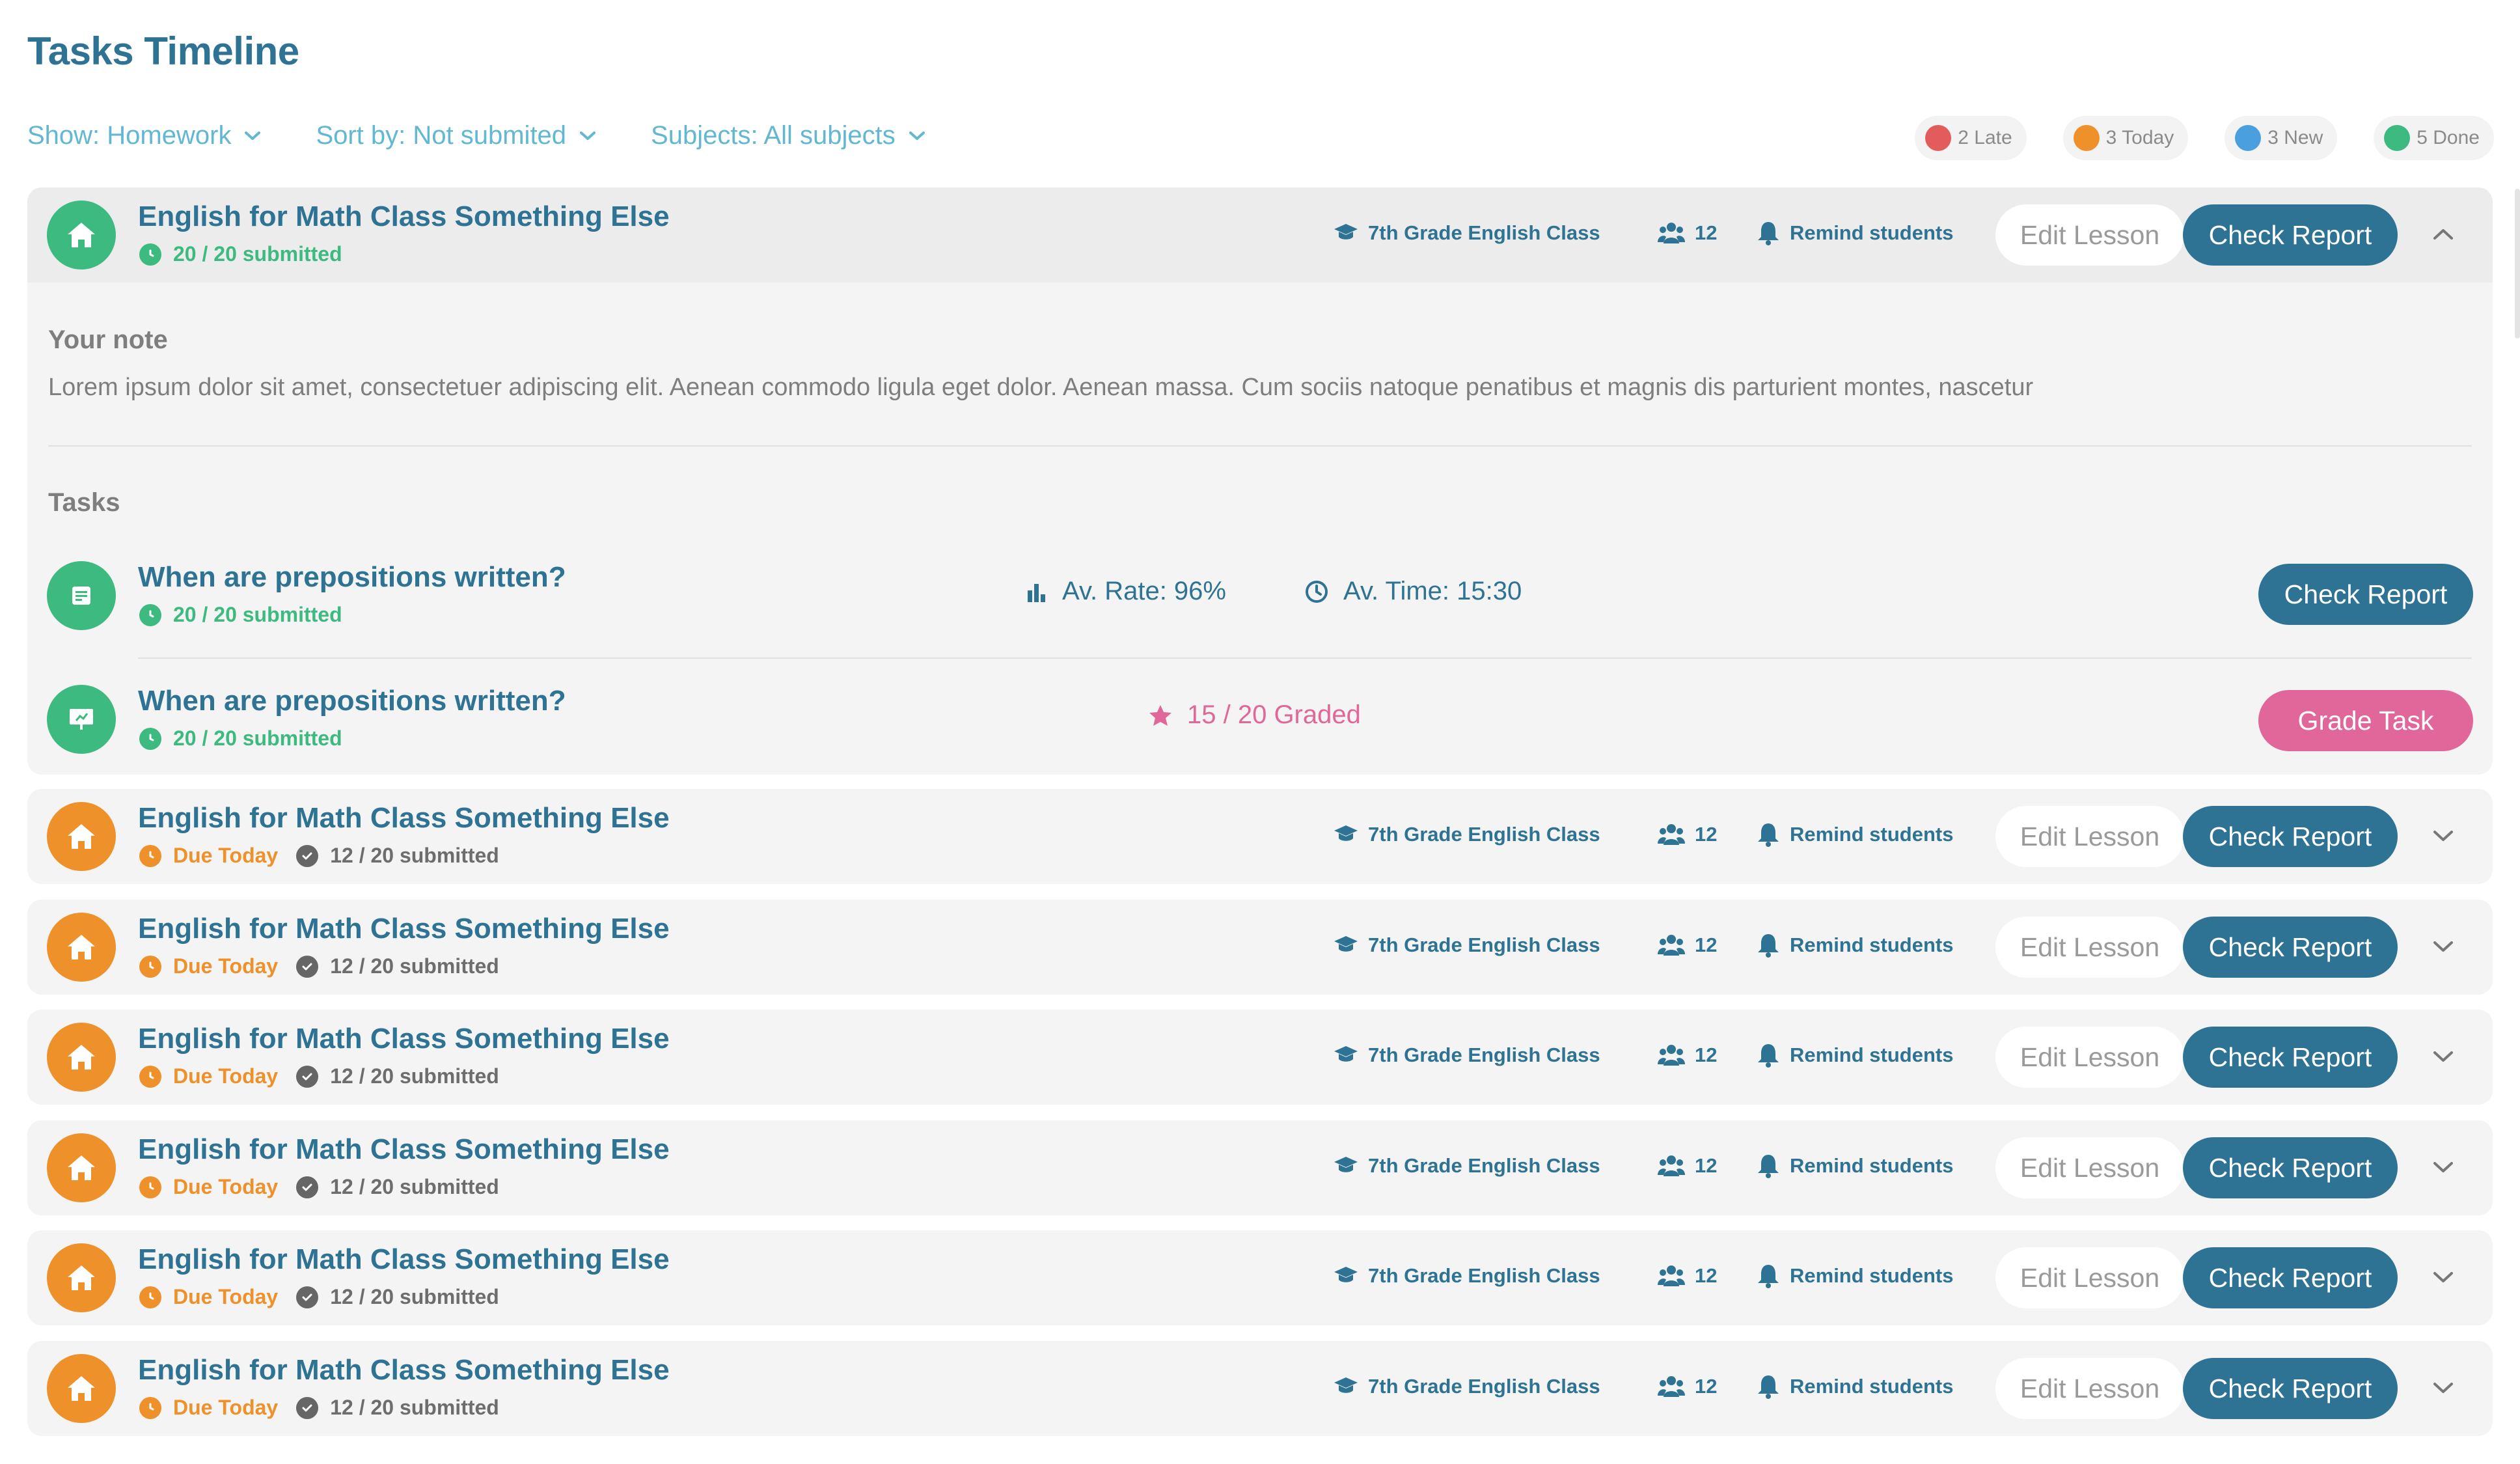 This screenshot has width=2520, height=1464. Describe the element at coordinates (2365, 720) in the screenshot. I see `grade-task-button: Grade Task` at that location.